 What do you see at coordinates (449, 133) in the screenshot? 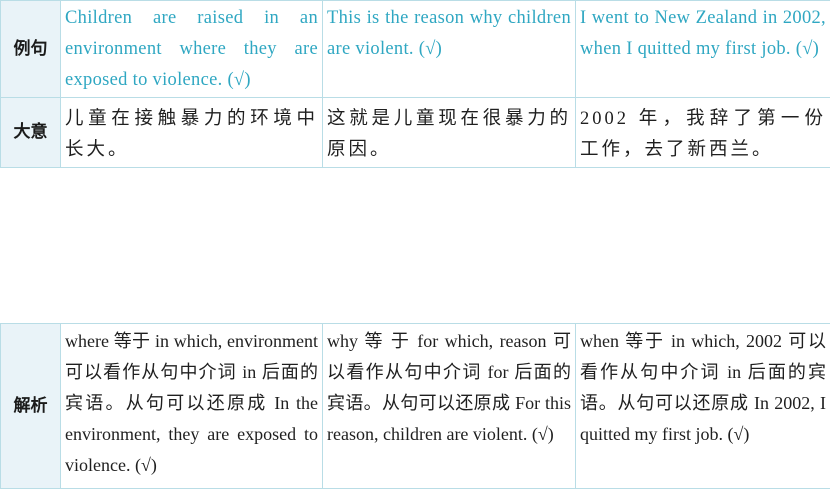
I see `meaning-why: 这就是儿童现在很暴力的原因。` at bounding box center [449, 133].